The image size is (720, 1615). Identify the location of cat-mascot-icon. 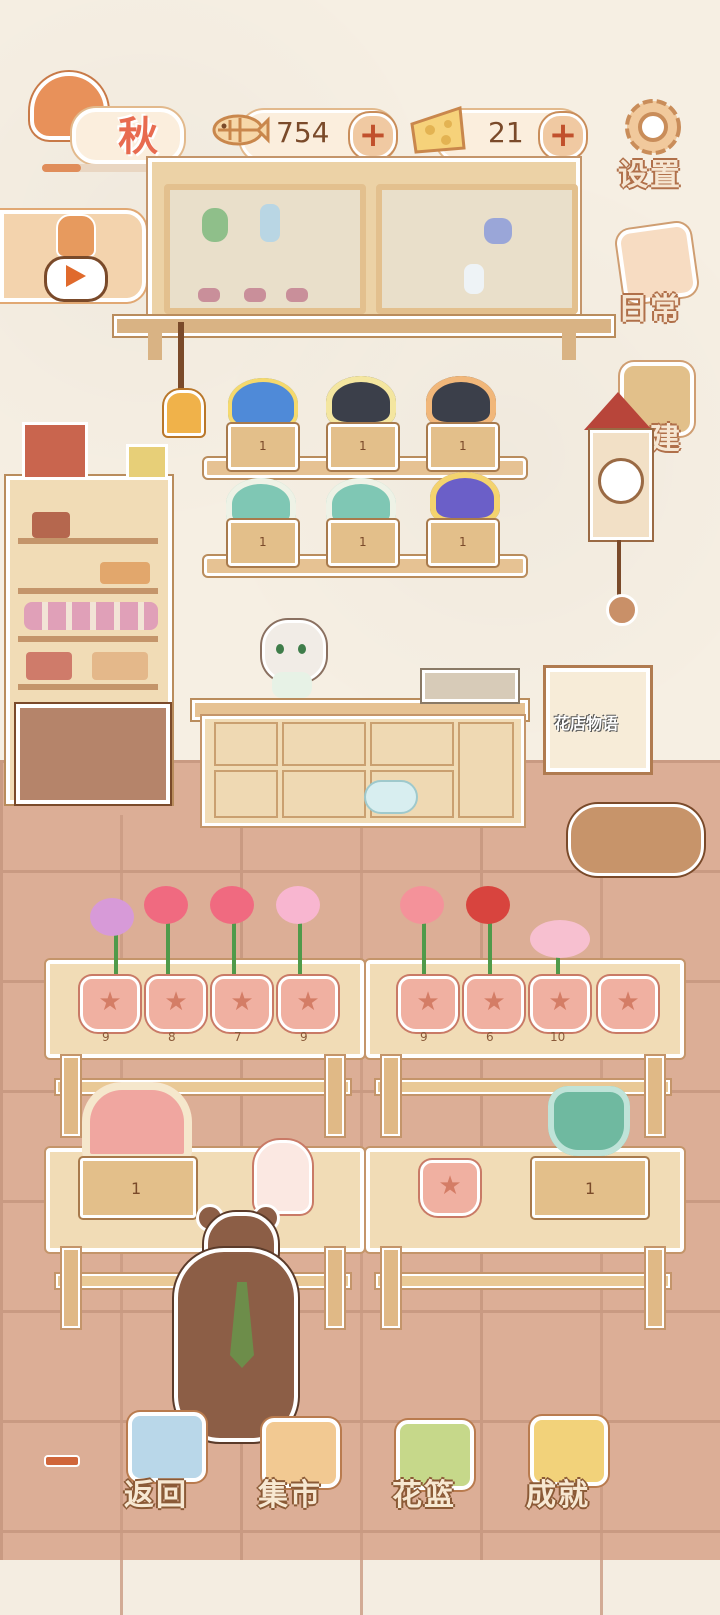
(76, 236).